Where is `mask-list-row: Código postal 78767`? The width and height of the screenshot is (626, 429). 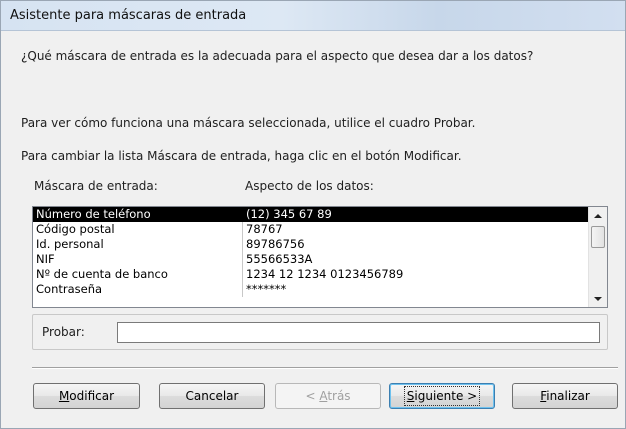
mask-list-row: Código postal 78767 is located at coordinates (310, 229).